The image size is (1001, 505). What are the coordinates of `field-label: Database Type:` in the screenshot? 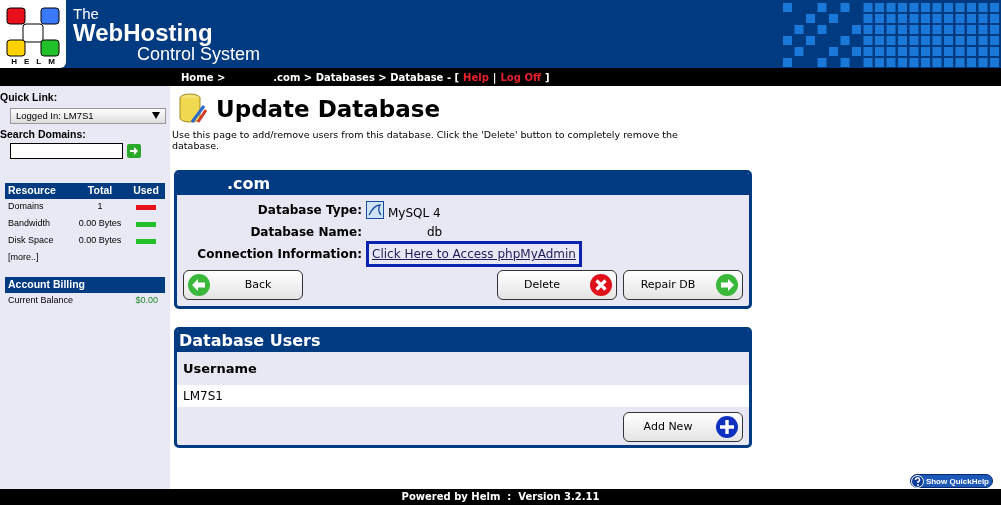 It's located at (309, 211).